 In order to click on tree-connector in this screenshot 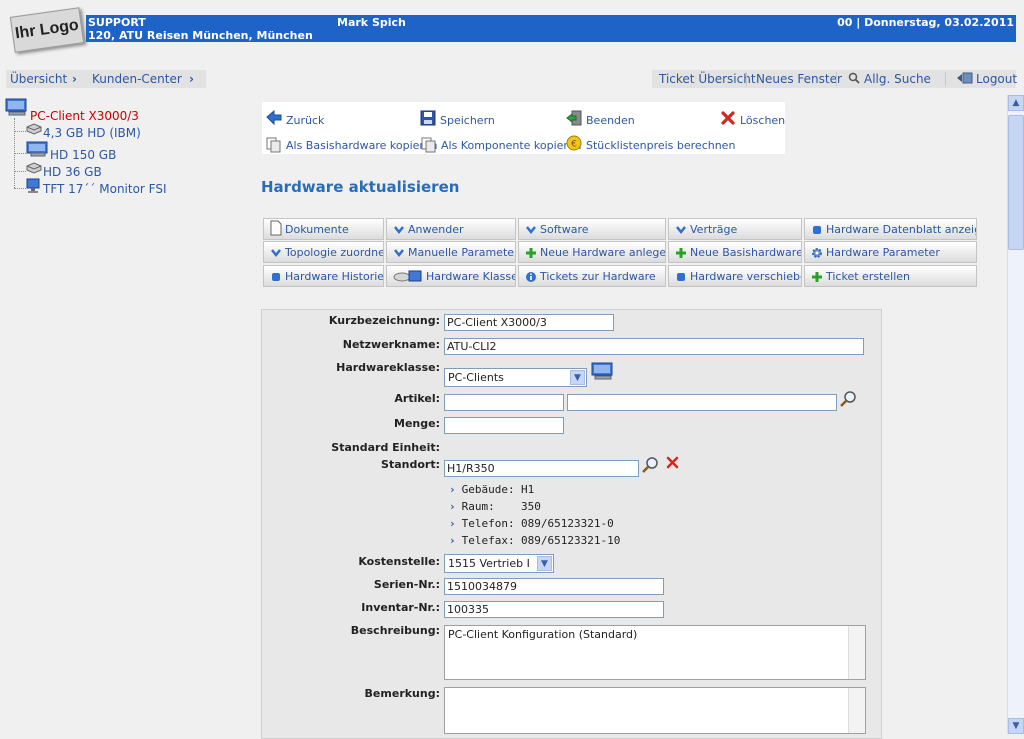, I will do `click(20, 188)`.